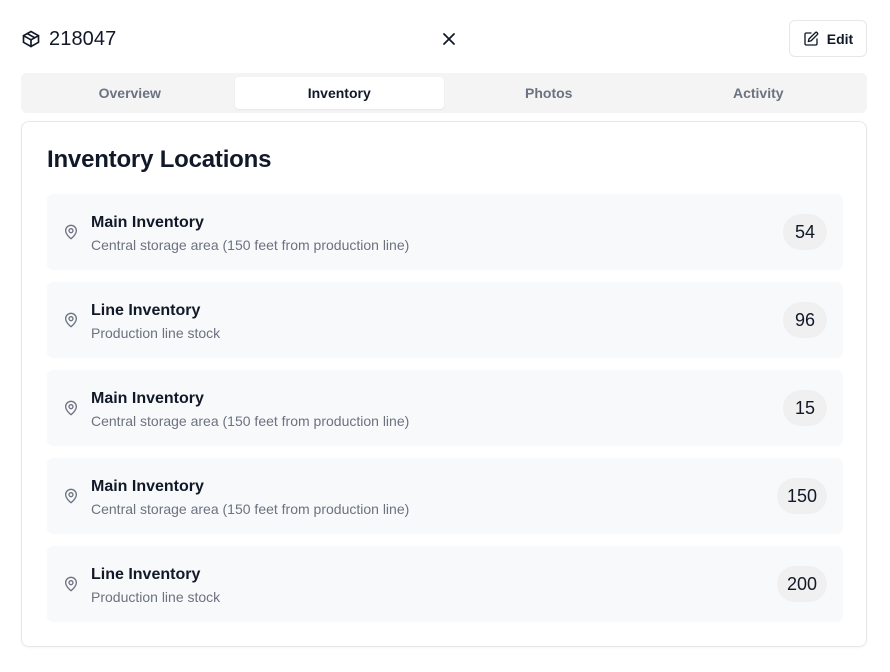 This screenshot has height=672, width=890. What do you see at coordinates (805, 320) in the screenshot?
I see `quantity-badge: 96` at bounding box center [805, 320].